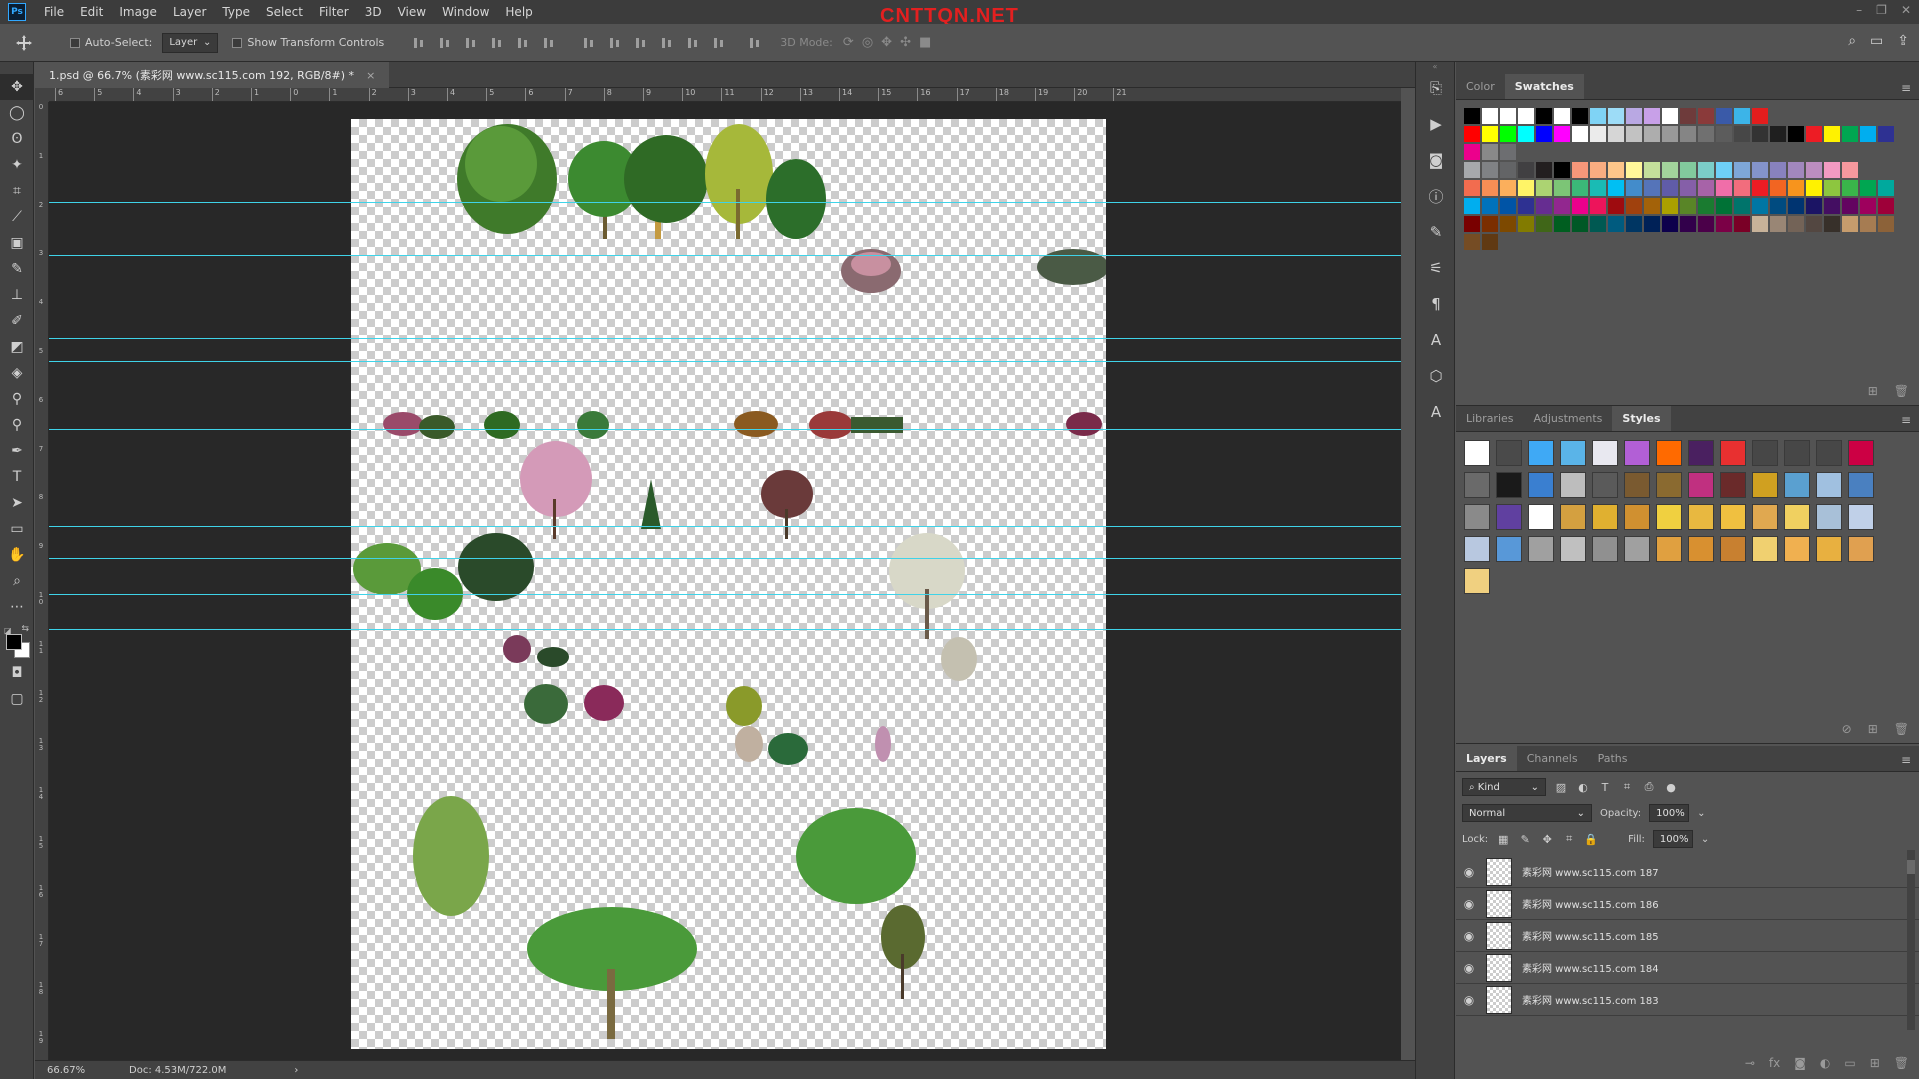 The width and height of the screenshot is (1919, 1079). I want to click on new-group-icon: ▭, so click(1849, 1063).